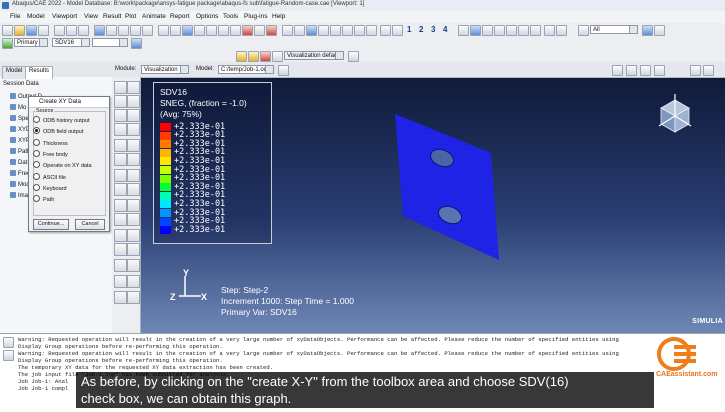 This screenshot has width=725, height=412. What do you see at coordinates (235, 30) in the screenshot?
I see `pointer-icon` at bounding box center [235, 30].